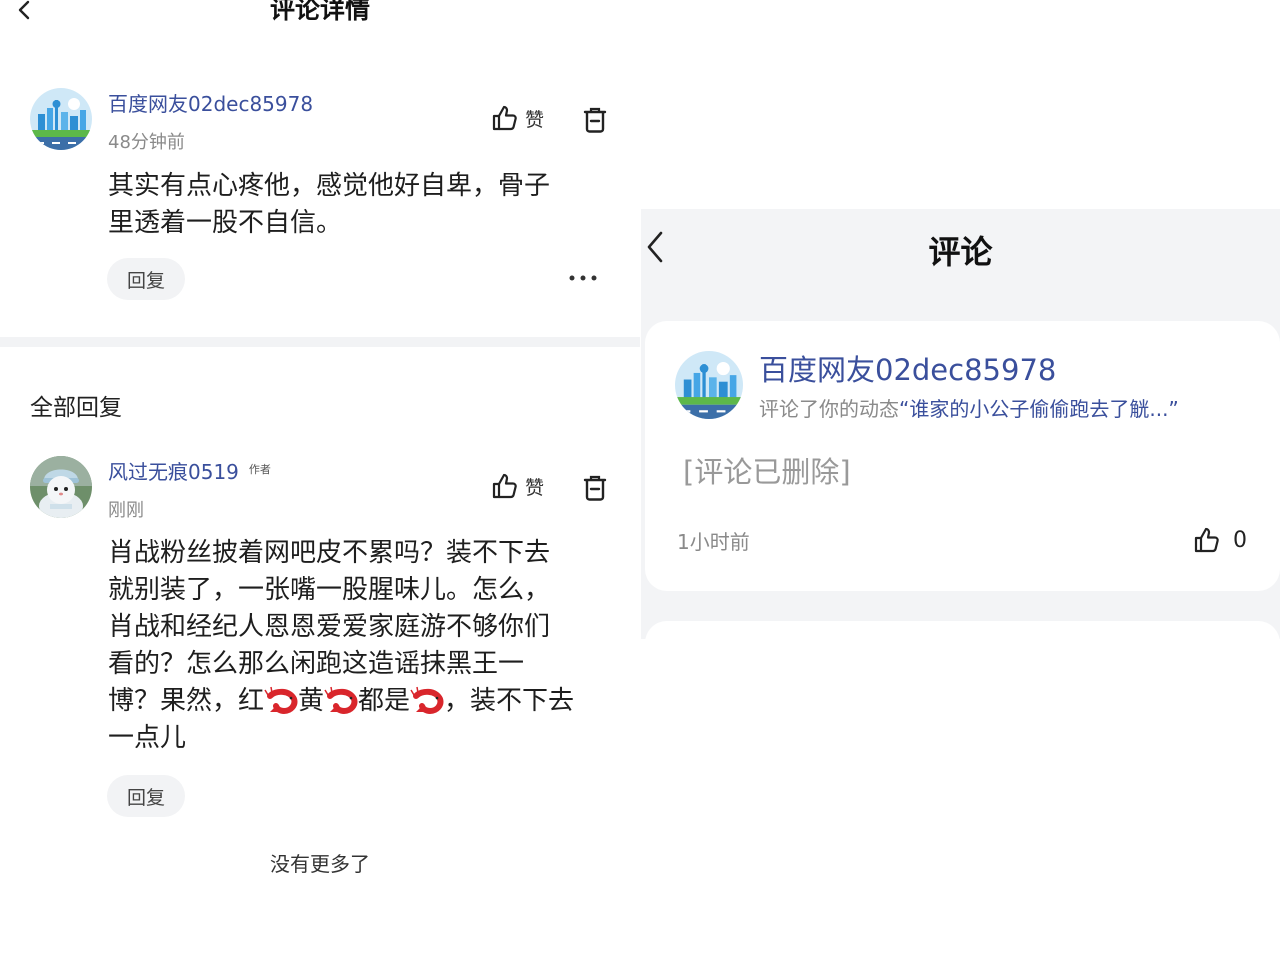  Describe the element at coordinates (320, 342) in the screenshot. I see `section-divider` at that location.